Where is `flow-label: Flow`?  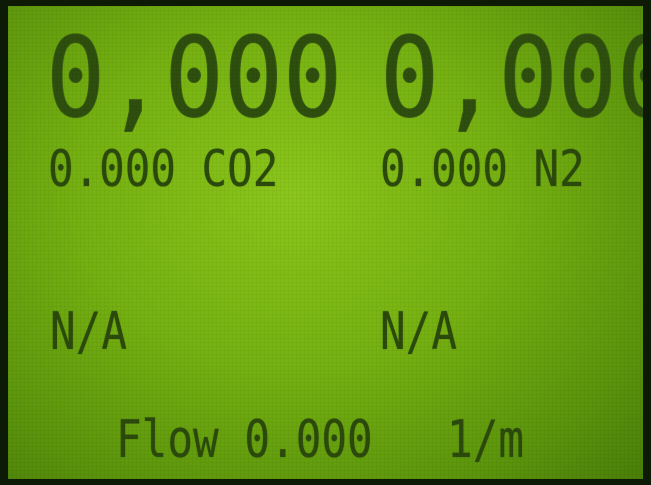 flow-label: Flow is located at coordinates (167, 440).